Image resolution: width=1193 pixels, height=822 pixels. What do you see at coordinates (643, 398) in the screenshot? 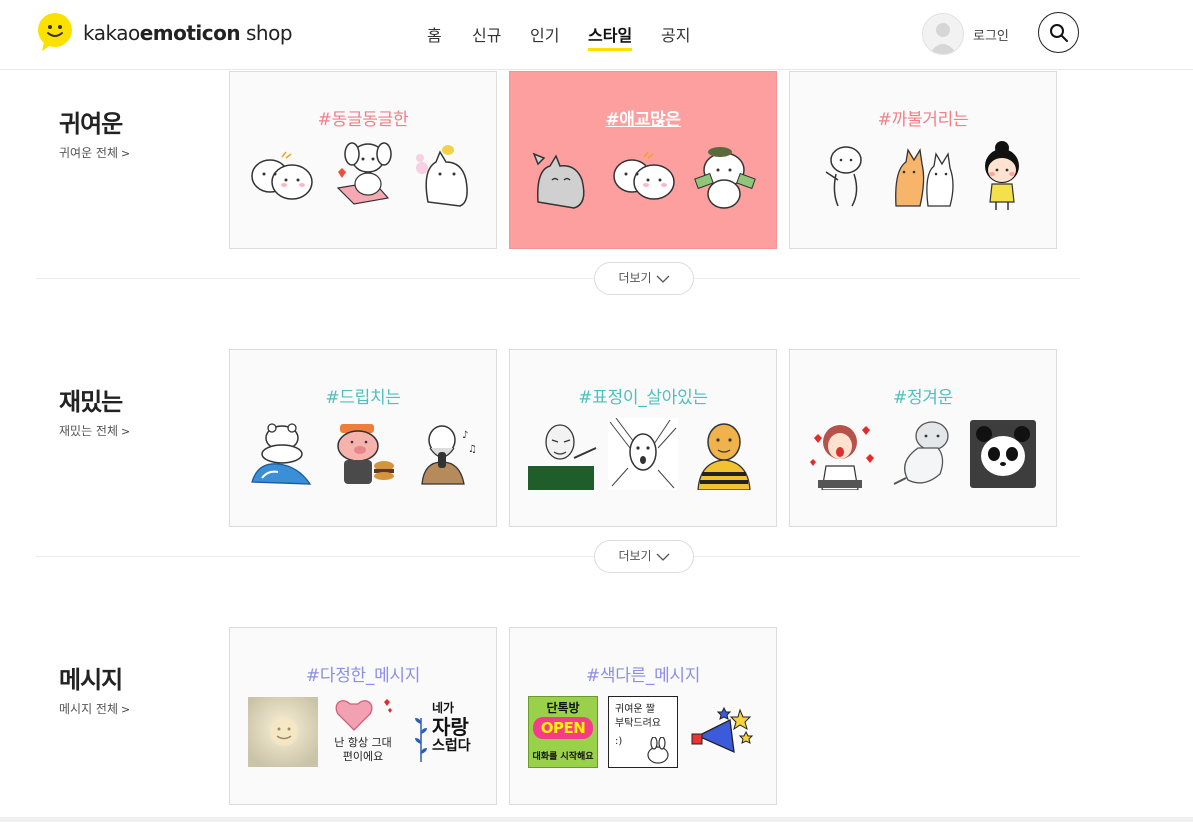
I see `card-tag: #표정이_살아있는` at bounding box center [643, 398].